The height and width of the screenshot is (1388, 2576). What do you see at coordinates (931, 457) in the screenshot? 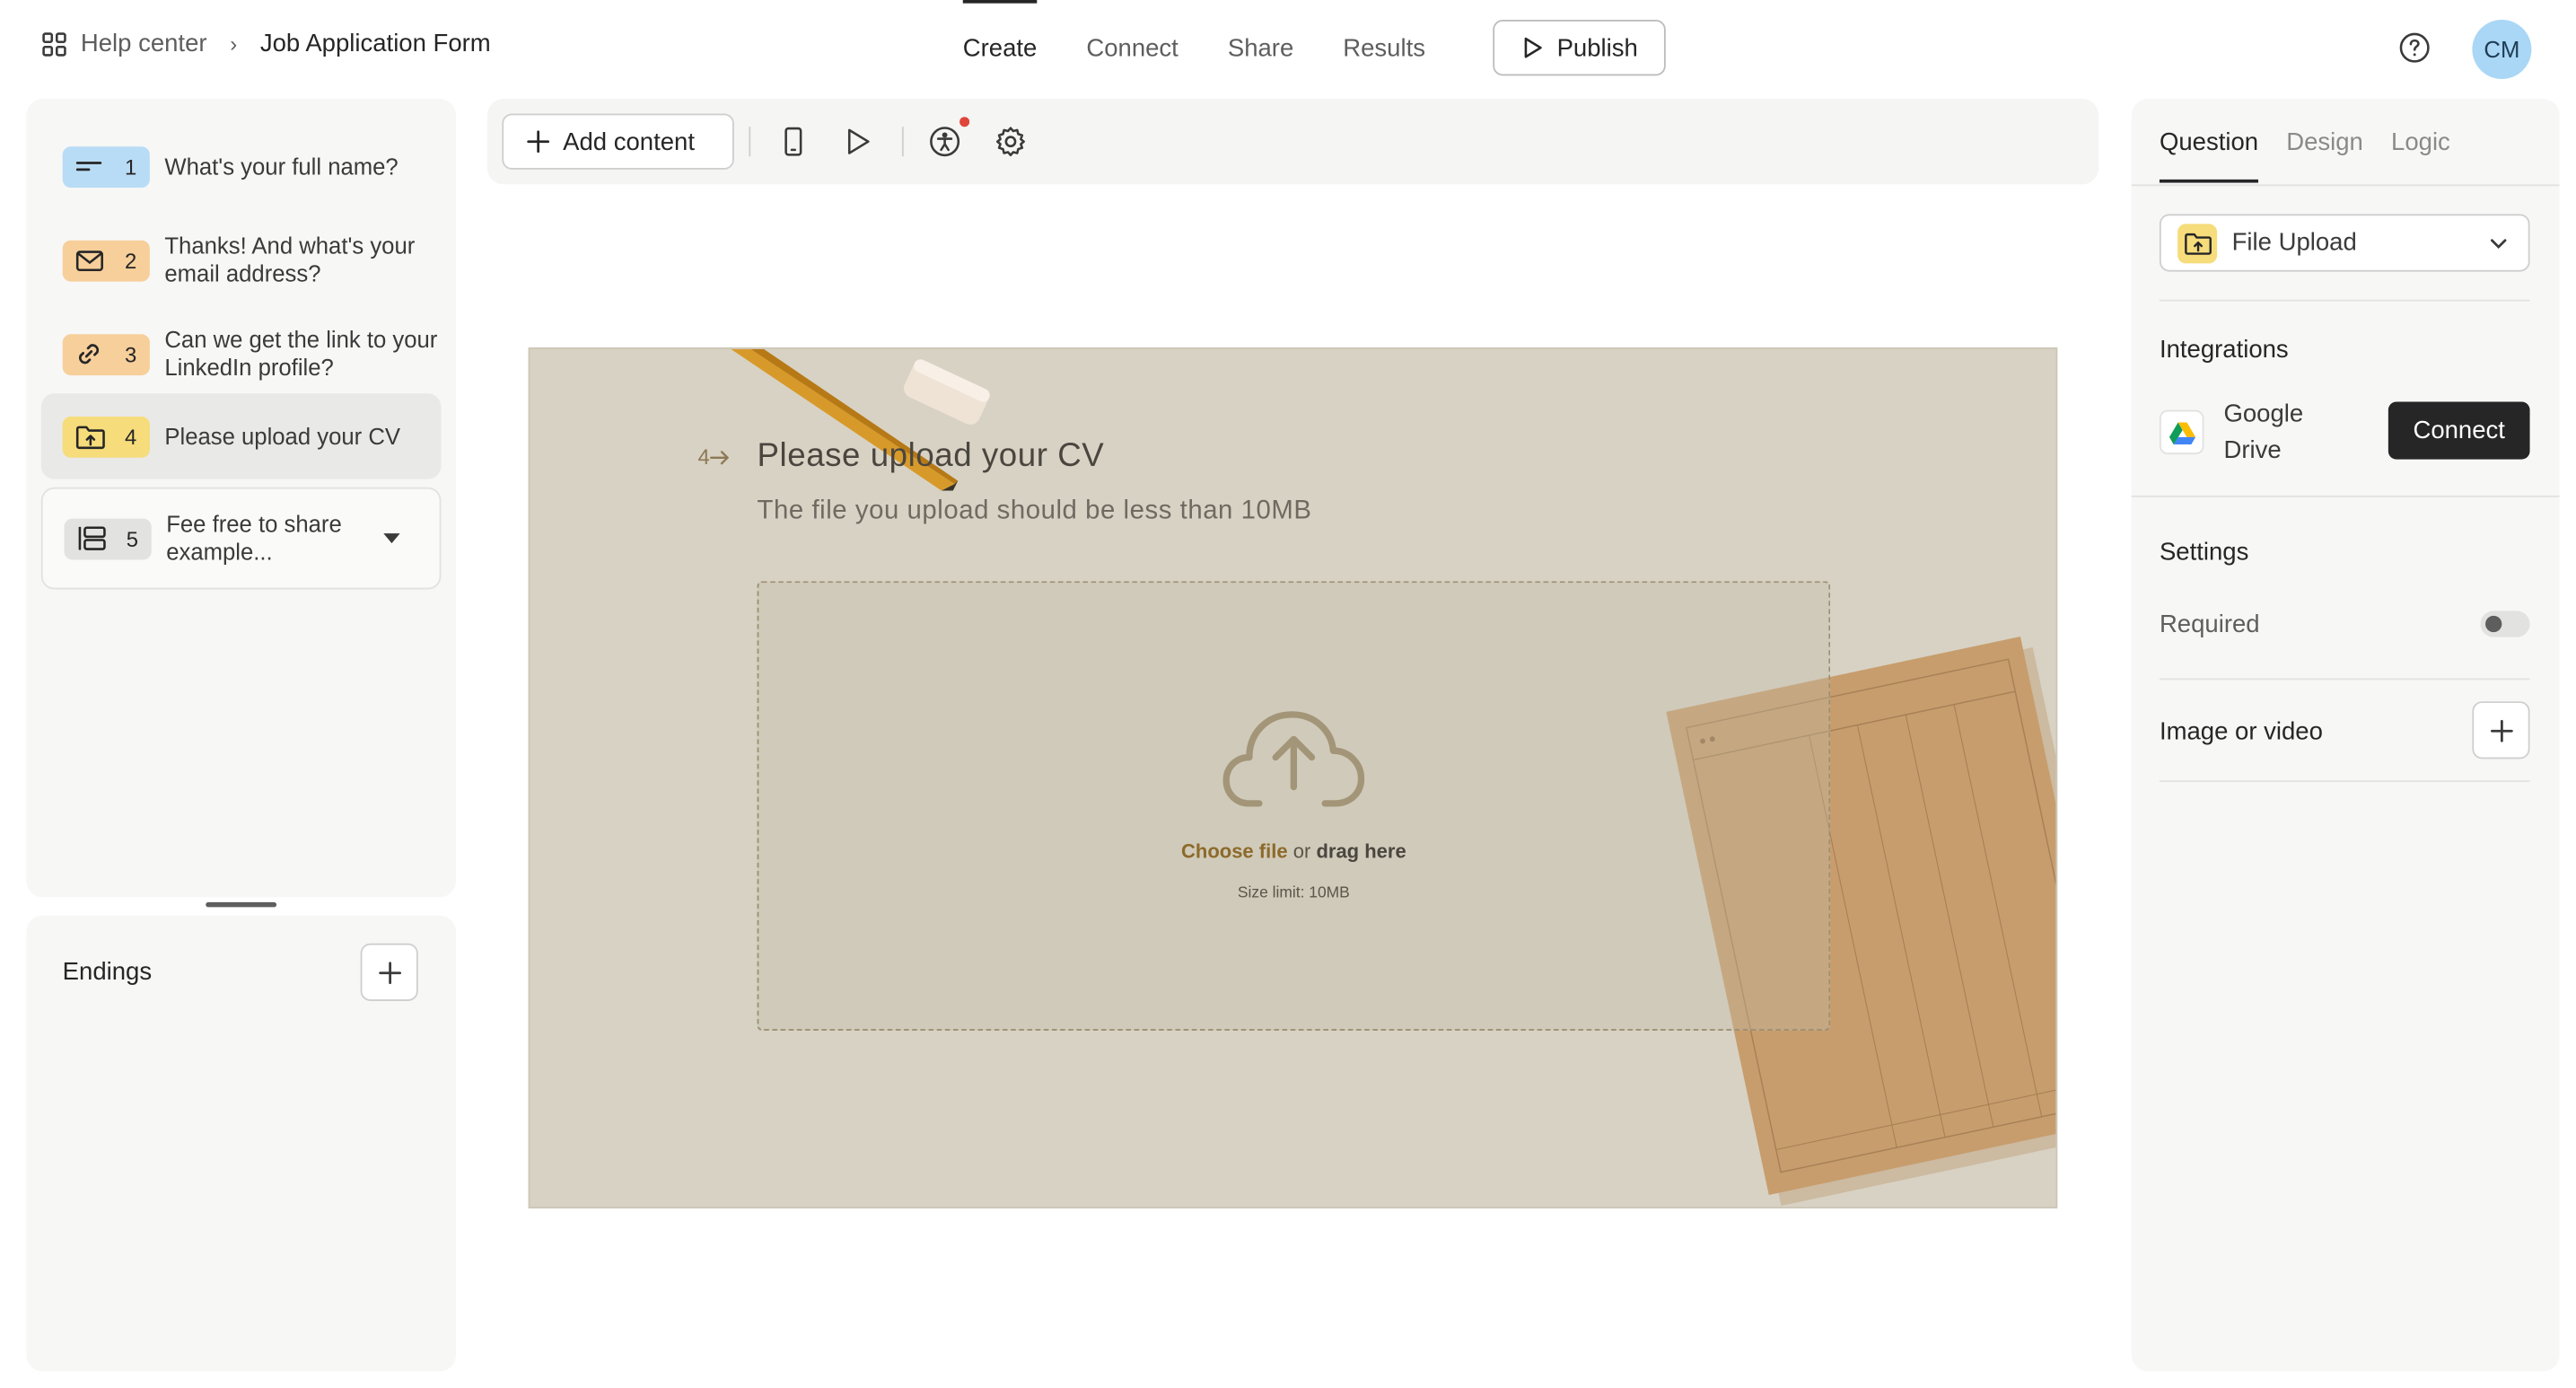
I see `question-title: Please upload your CV` at bounding box center [931, 457].